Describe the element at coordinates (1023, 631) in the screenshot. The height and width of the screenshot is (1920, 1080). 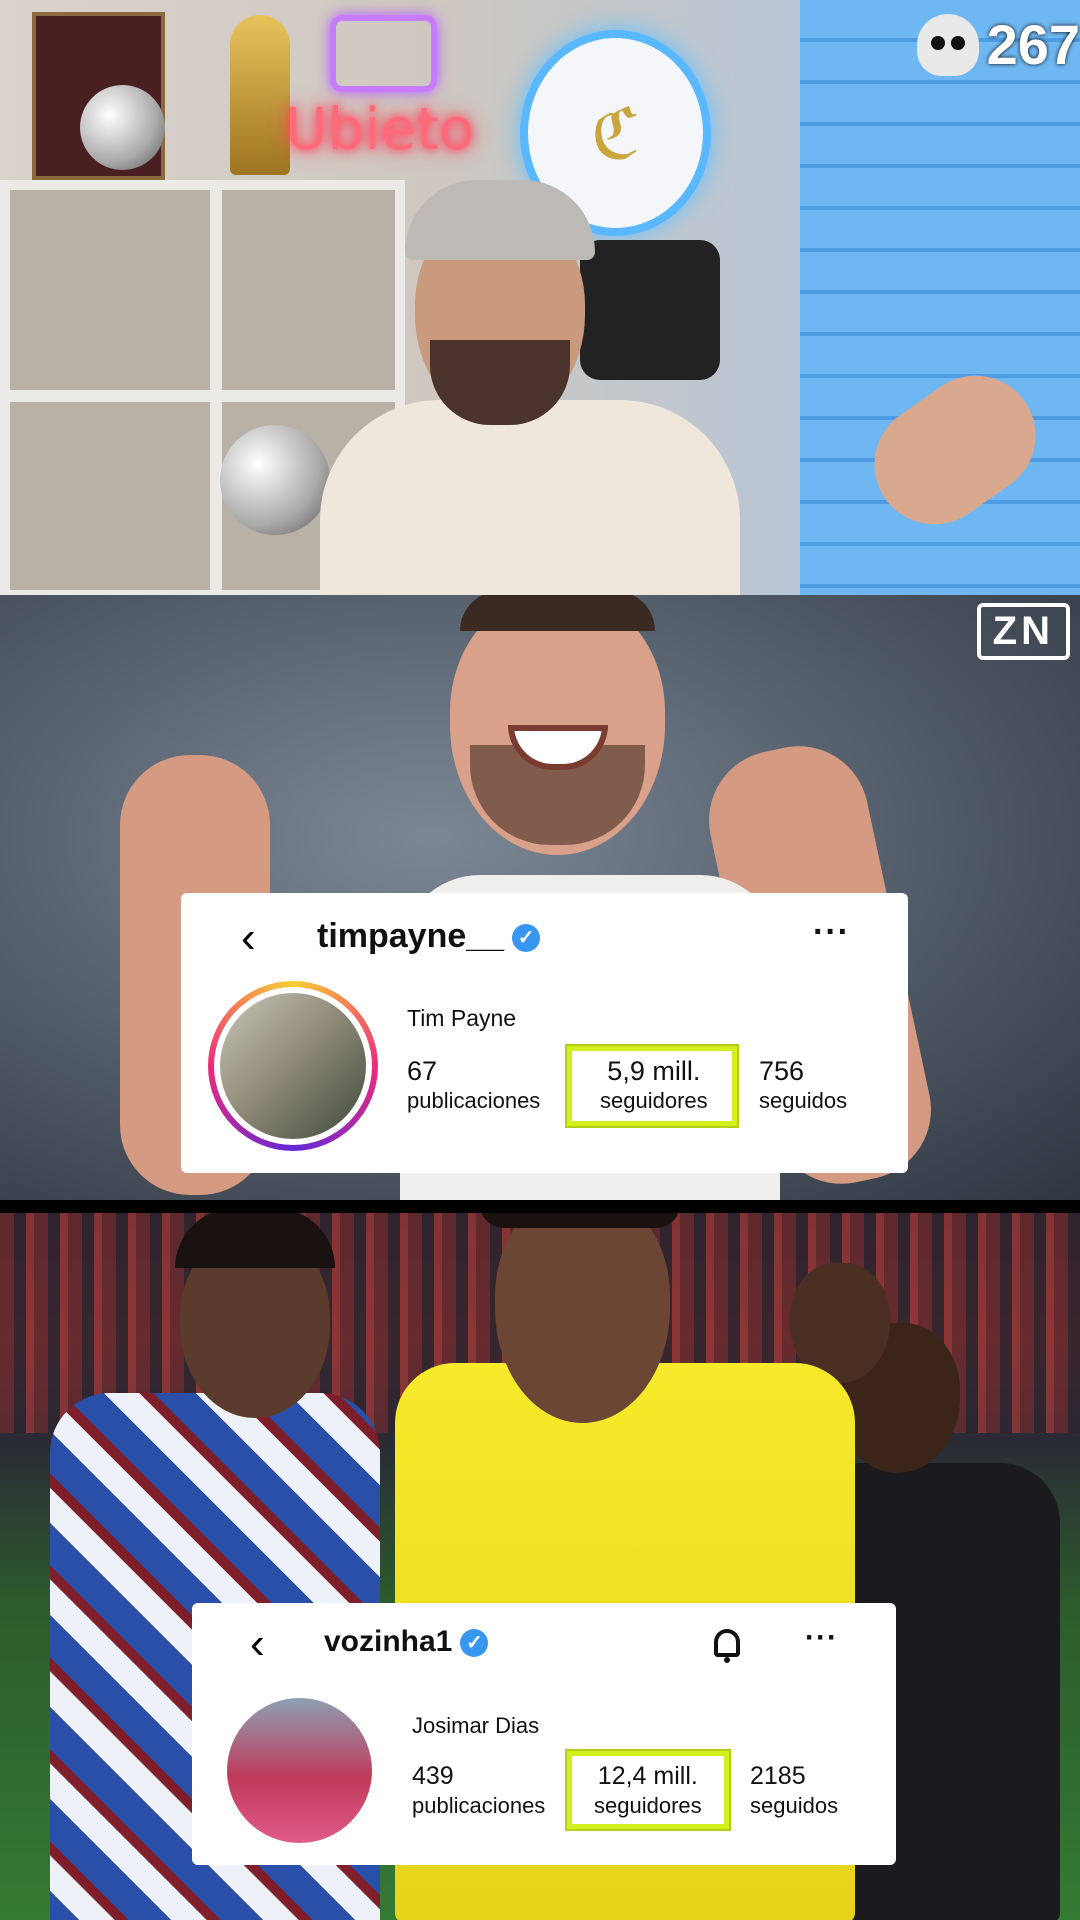
I see `channel-watermark: ZN` at that location.